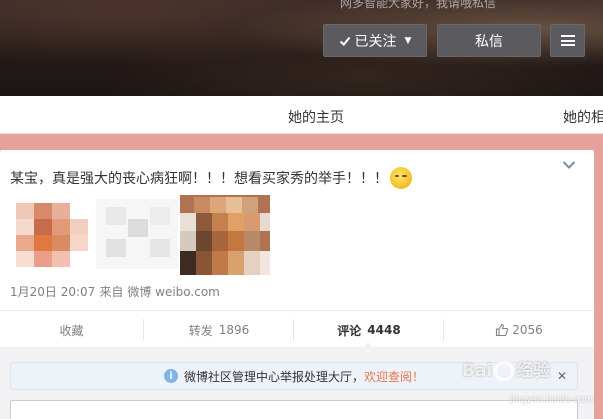 The width and height of the screenshot is (603, 419). I want to click on post-via: 来自, so click(111, 292).